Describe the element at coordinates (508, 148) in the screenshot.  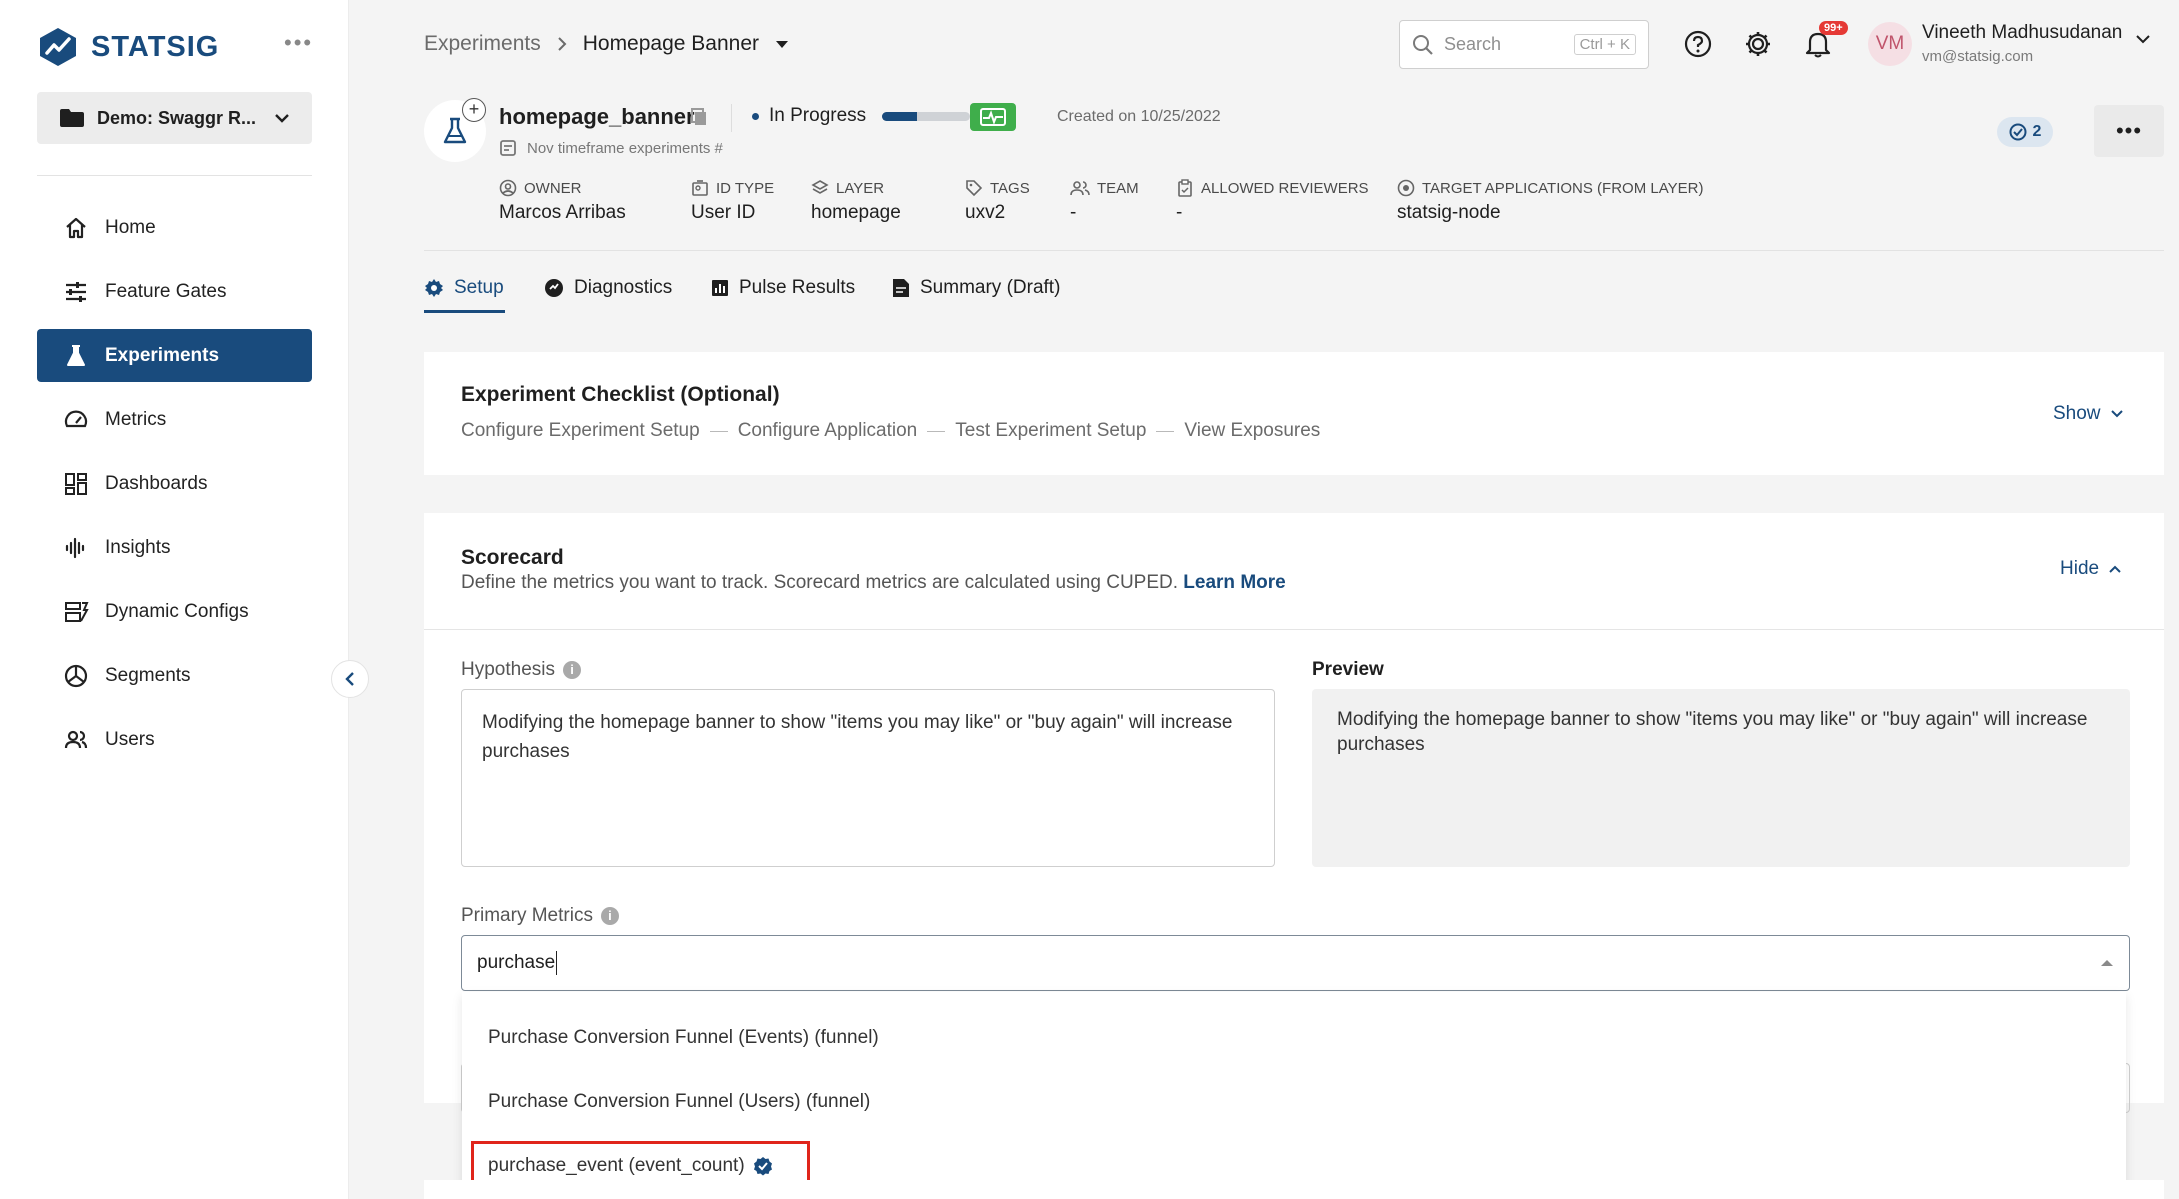
I see `note-icon` at that location.